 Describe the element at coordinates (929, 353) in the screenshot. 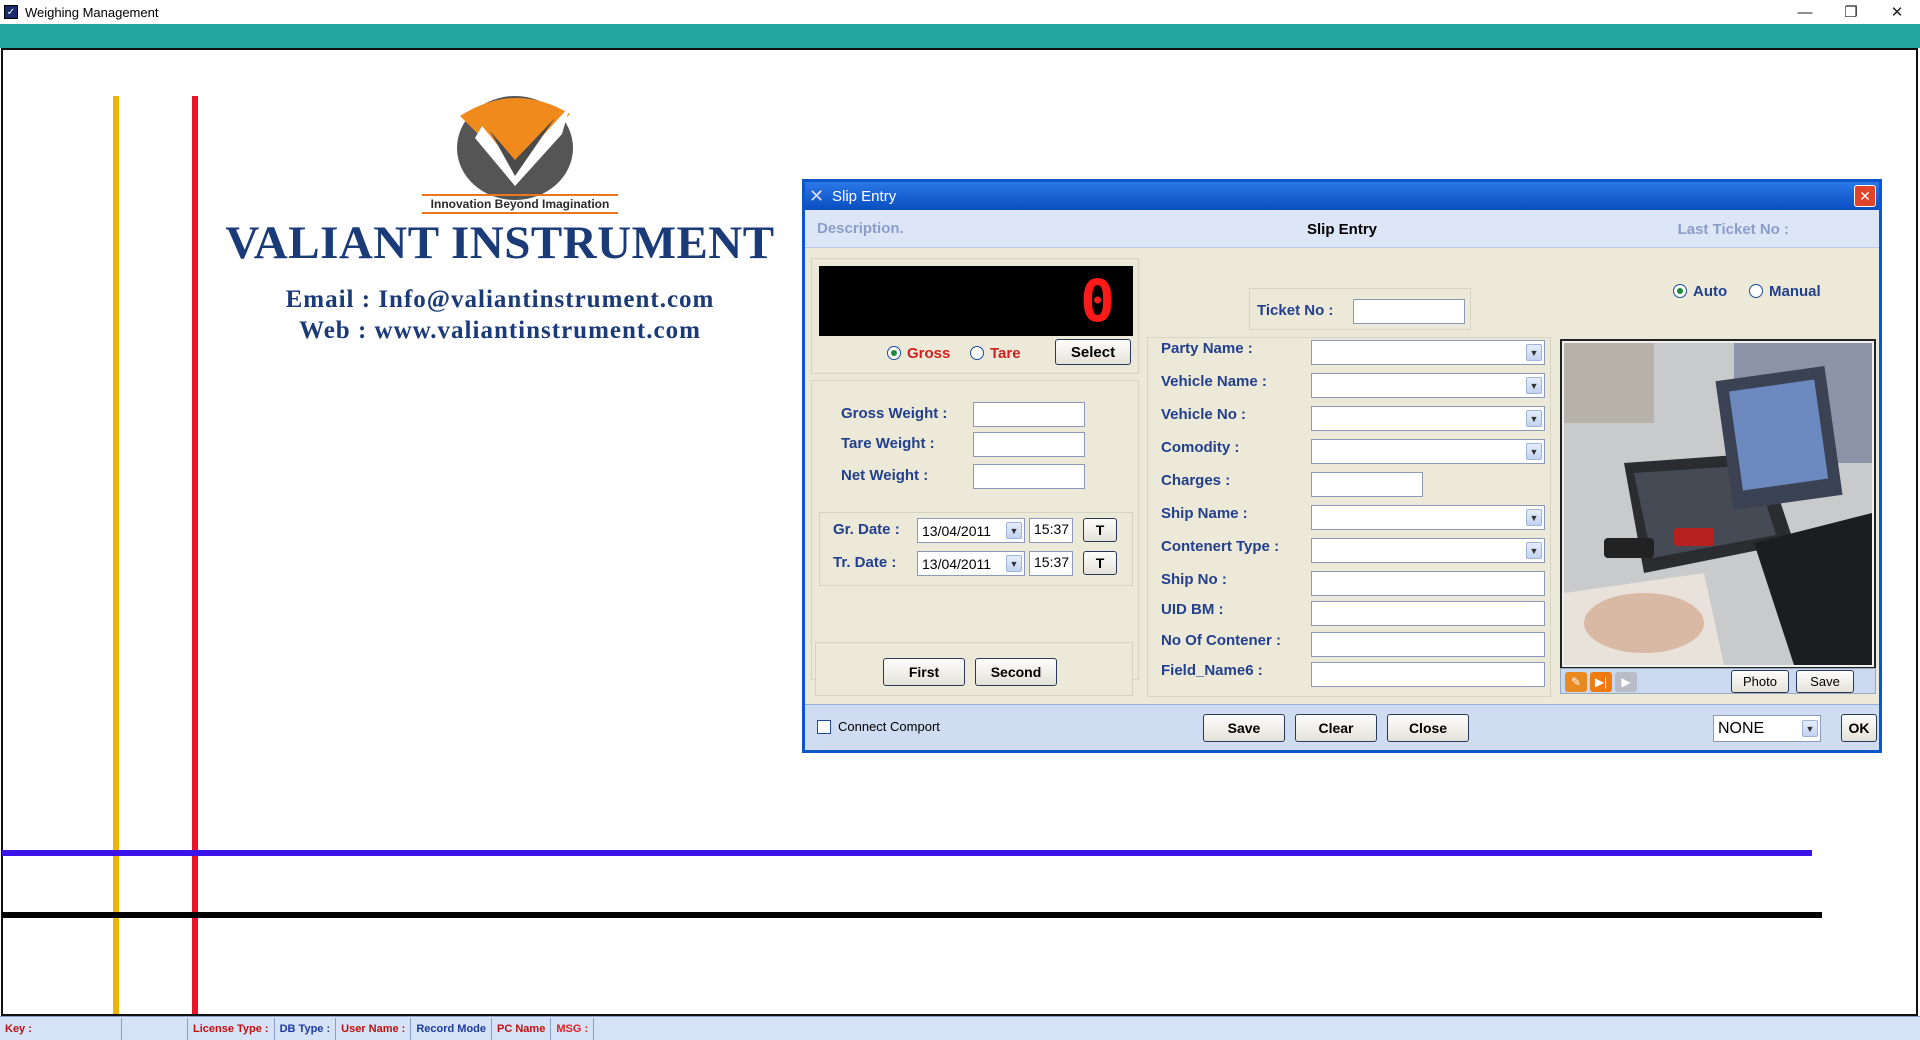

I see `gross-radio-label: Gross` at that location.